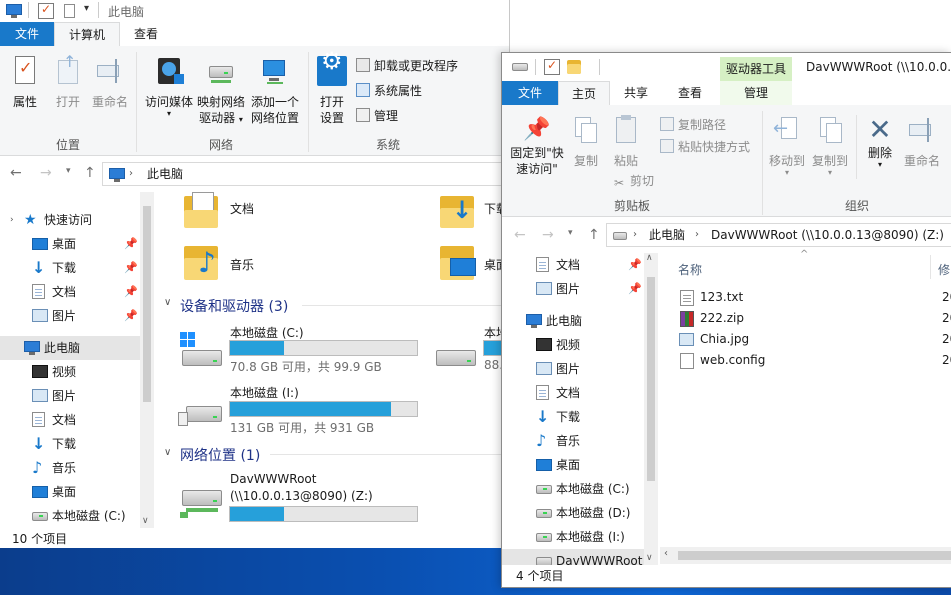 The height and width of the screenshot is (595, 951). I want to click on tab-file: 文件, so click(530, 93).